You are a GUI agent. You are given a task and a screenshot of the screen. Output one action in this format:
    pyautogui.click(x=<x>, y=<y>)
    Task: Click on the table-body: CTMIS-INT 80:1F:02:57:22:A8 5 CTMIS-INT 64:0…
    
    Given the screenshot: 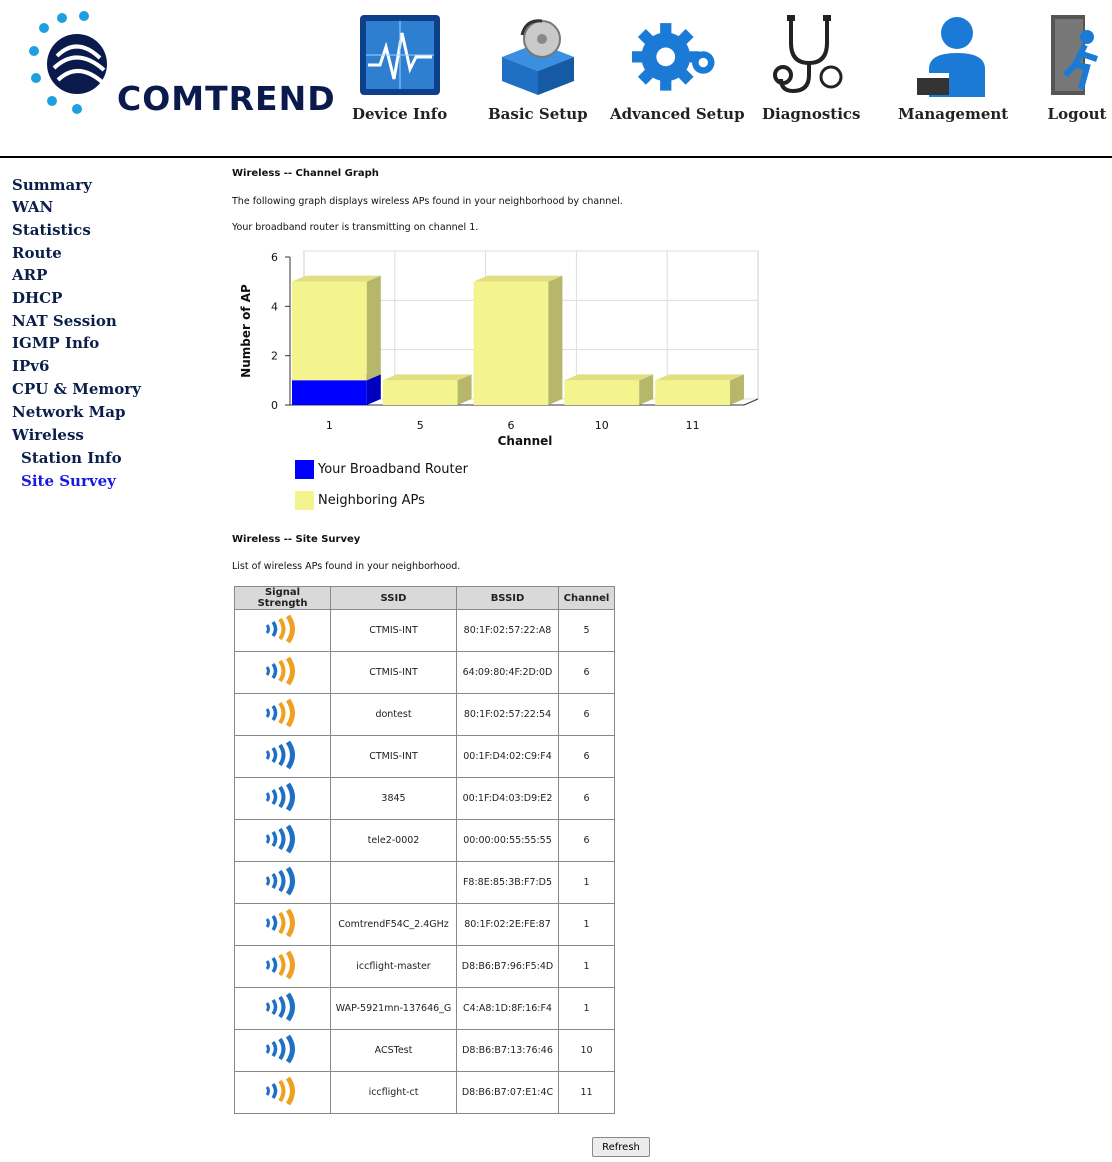 What is the action you would take?
    pyautogui.click(x=424, y=861)
    